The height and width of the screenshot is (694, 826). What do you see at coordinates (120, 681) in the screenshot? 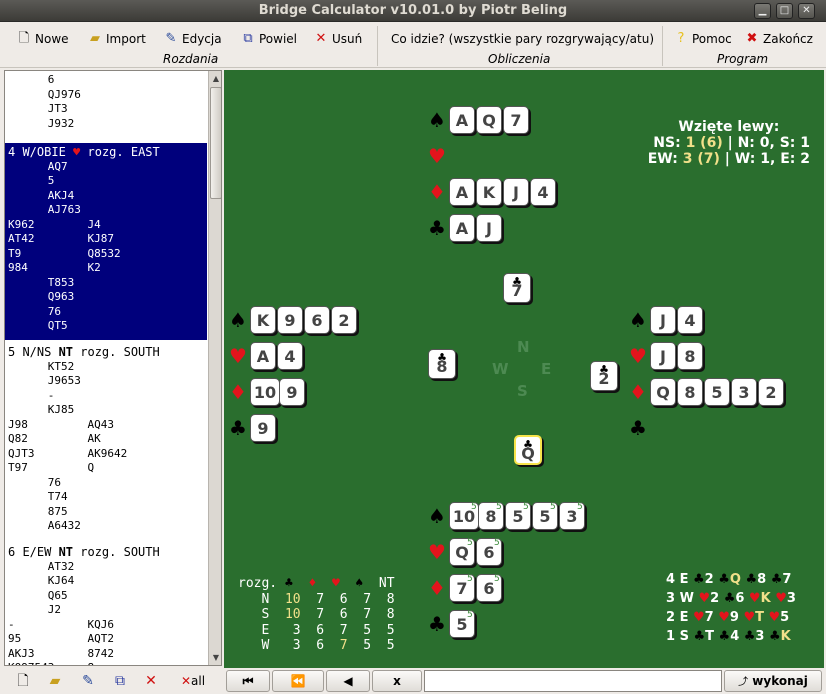
I see `duplicate-icon: ⧉` at bounding box center [120, 681].